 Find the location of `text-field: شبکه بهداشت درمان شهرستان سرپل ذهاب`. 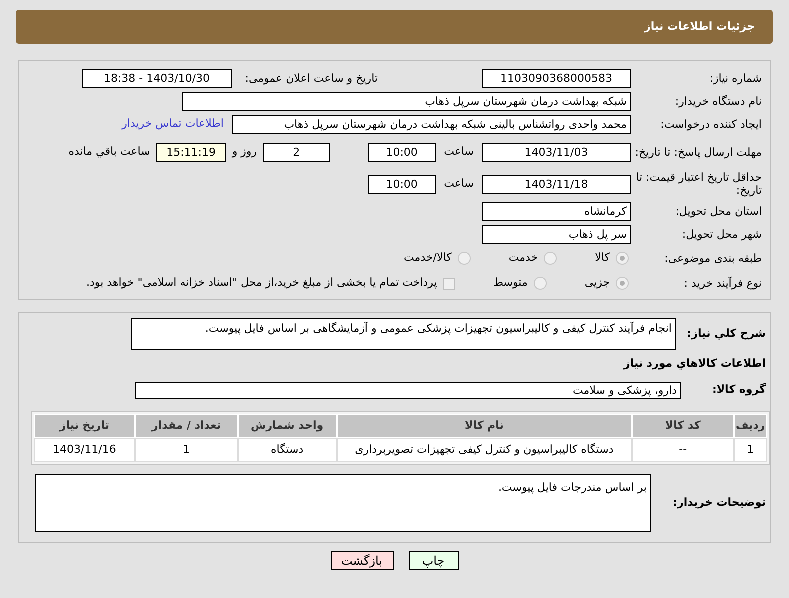

text-field: شبکه بهداشت درمان شهرستان سرپل ذهاب is located at coordinates (406, 101).